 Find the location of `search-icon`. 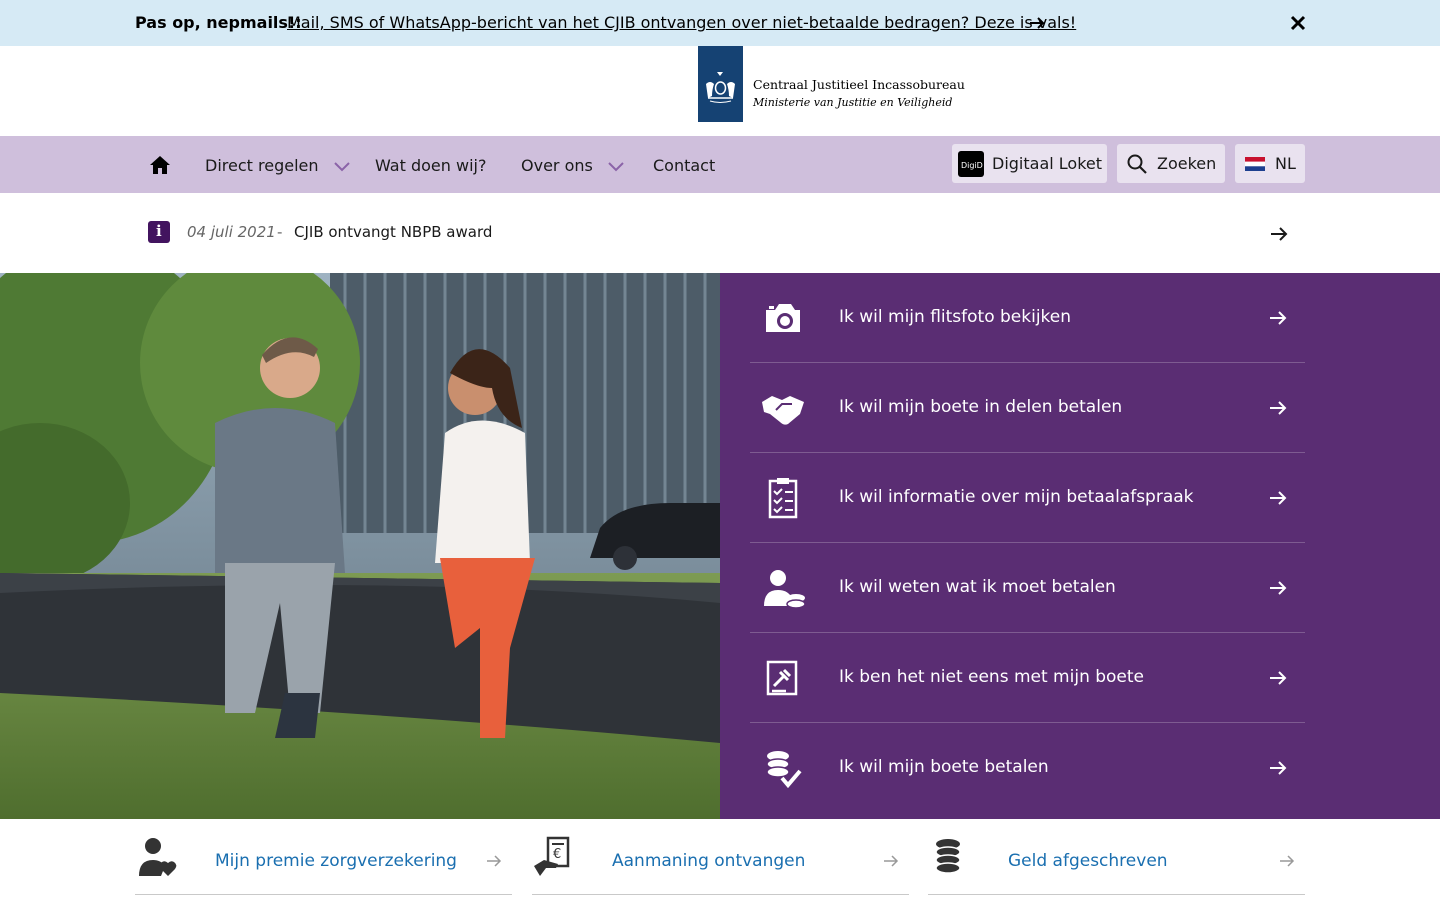

search-icon is located at coordinates (1137, 164).